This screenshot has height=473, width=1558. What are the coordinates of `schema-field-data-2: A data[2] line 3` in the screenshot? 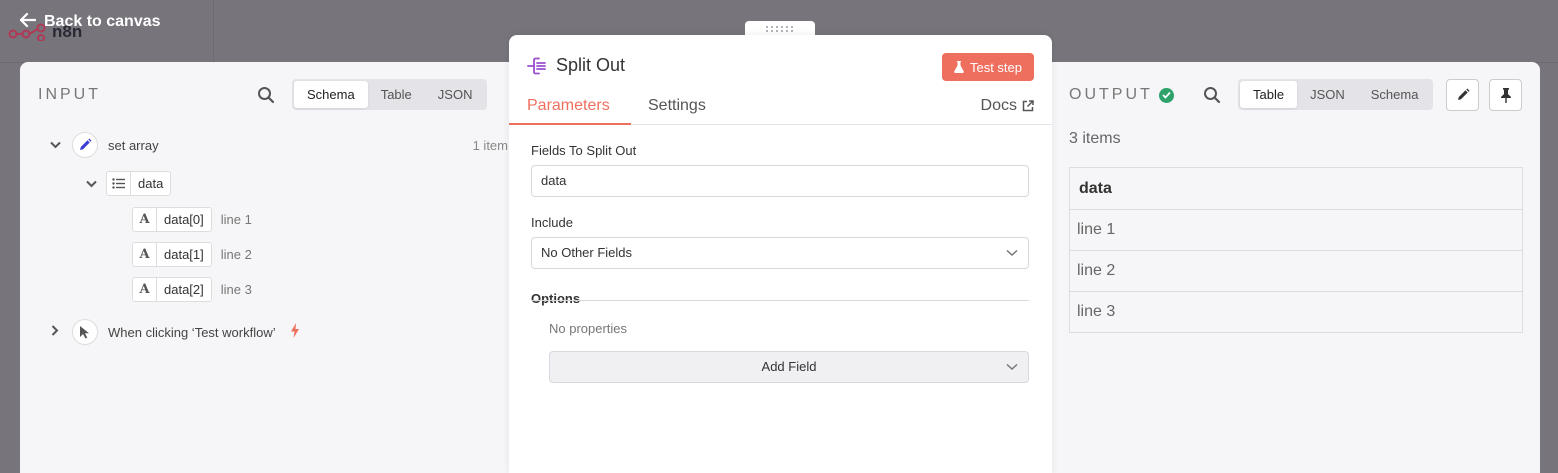 It's located at (192, 289).